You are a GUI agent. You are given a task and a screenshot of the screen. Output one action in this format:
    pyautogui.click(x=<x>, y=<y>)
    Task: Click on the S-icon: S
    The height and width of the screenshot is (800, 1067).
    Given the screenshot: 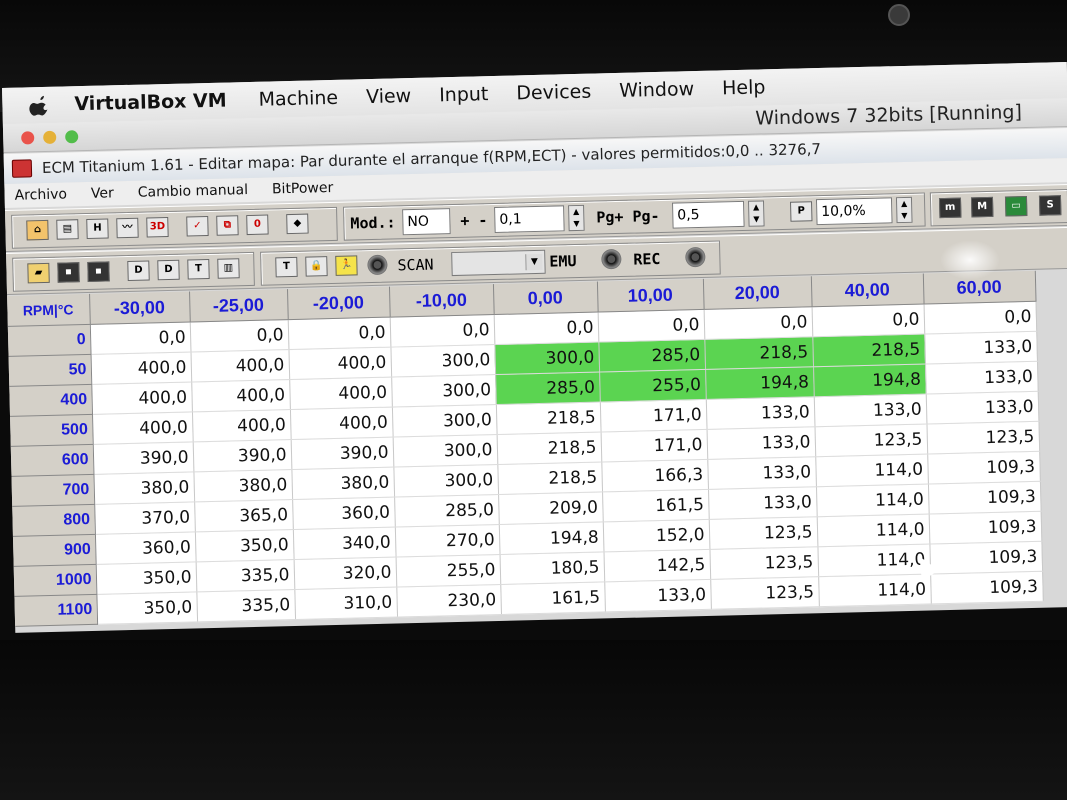 What is the action you would take?
    pyautogui.click(x=1050, y=205)
    